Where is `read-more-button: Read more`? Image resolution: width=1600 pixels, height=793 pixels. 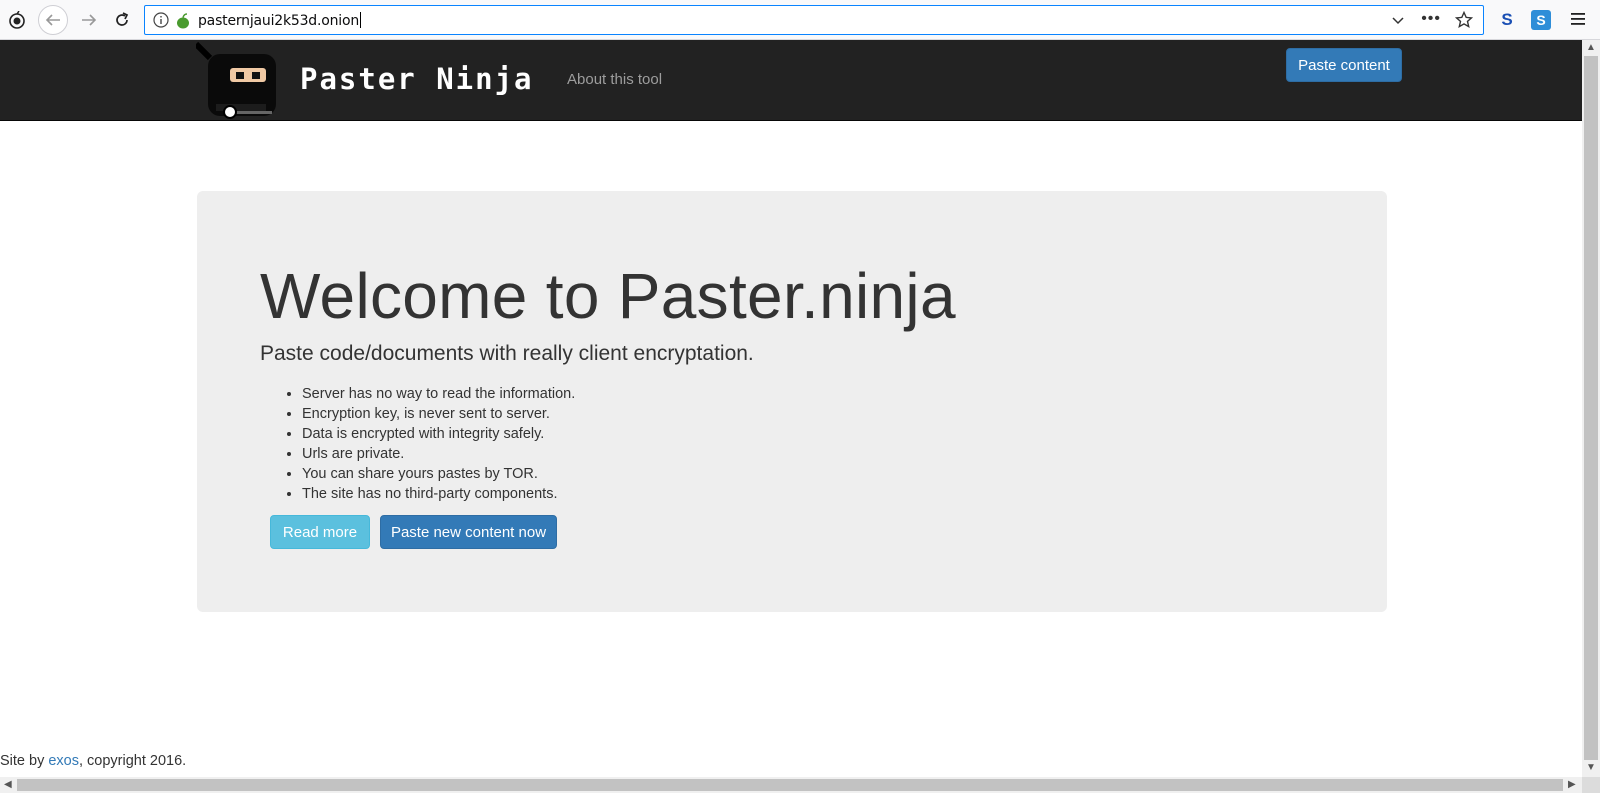
read-more-button: Read more is located at coordinates (320, 532).